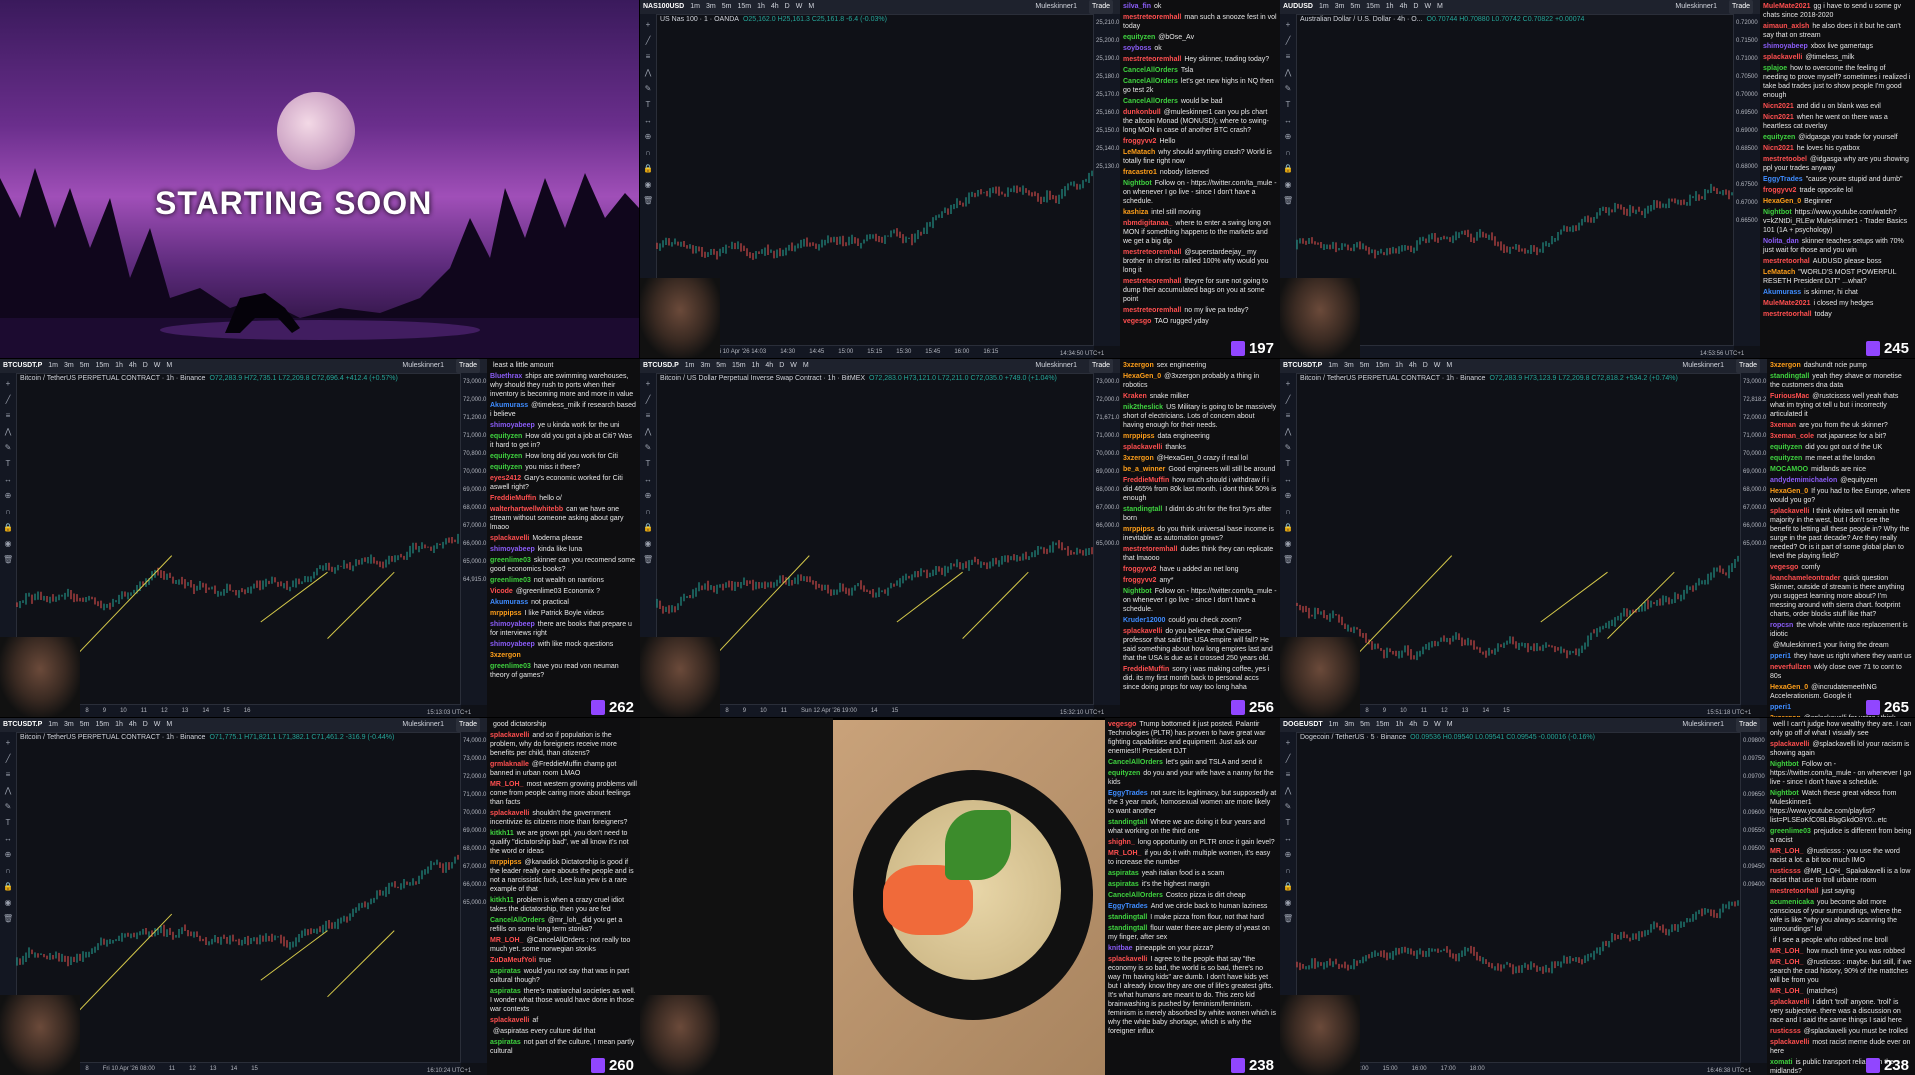 The height and width of the screenshot is (1075, 1915). Describe the element at coordinates (648, 528) in the screenshot. I see `lock-icon: 🔒` at that location.